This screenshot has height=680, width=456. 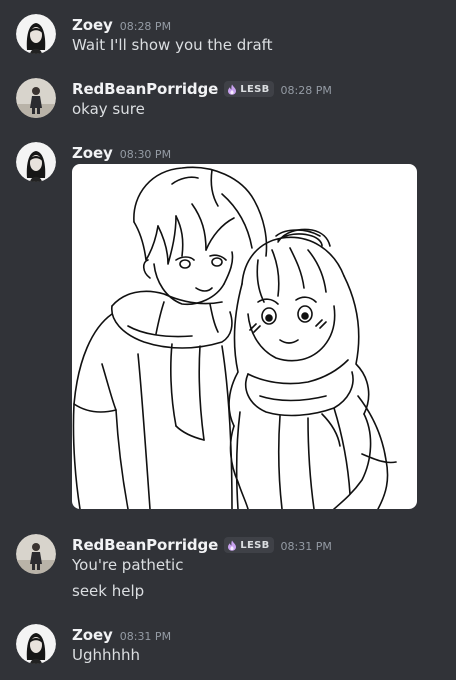 I want to click on timestamp: 08:30 PM, so click(x=145, y=154).